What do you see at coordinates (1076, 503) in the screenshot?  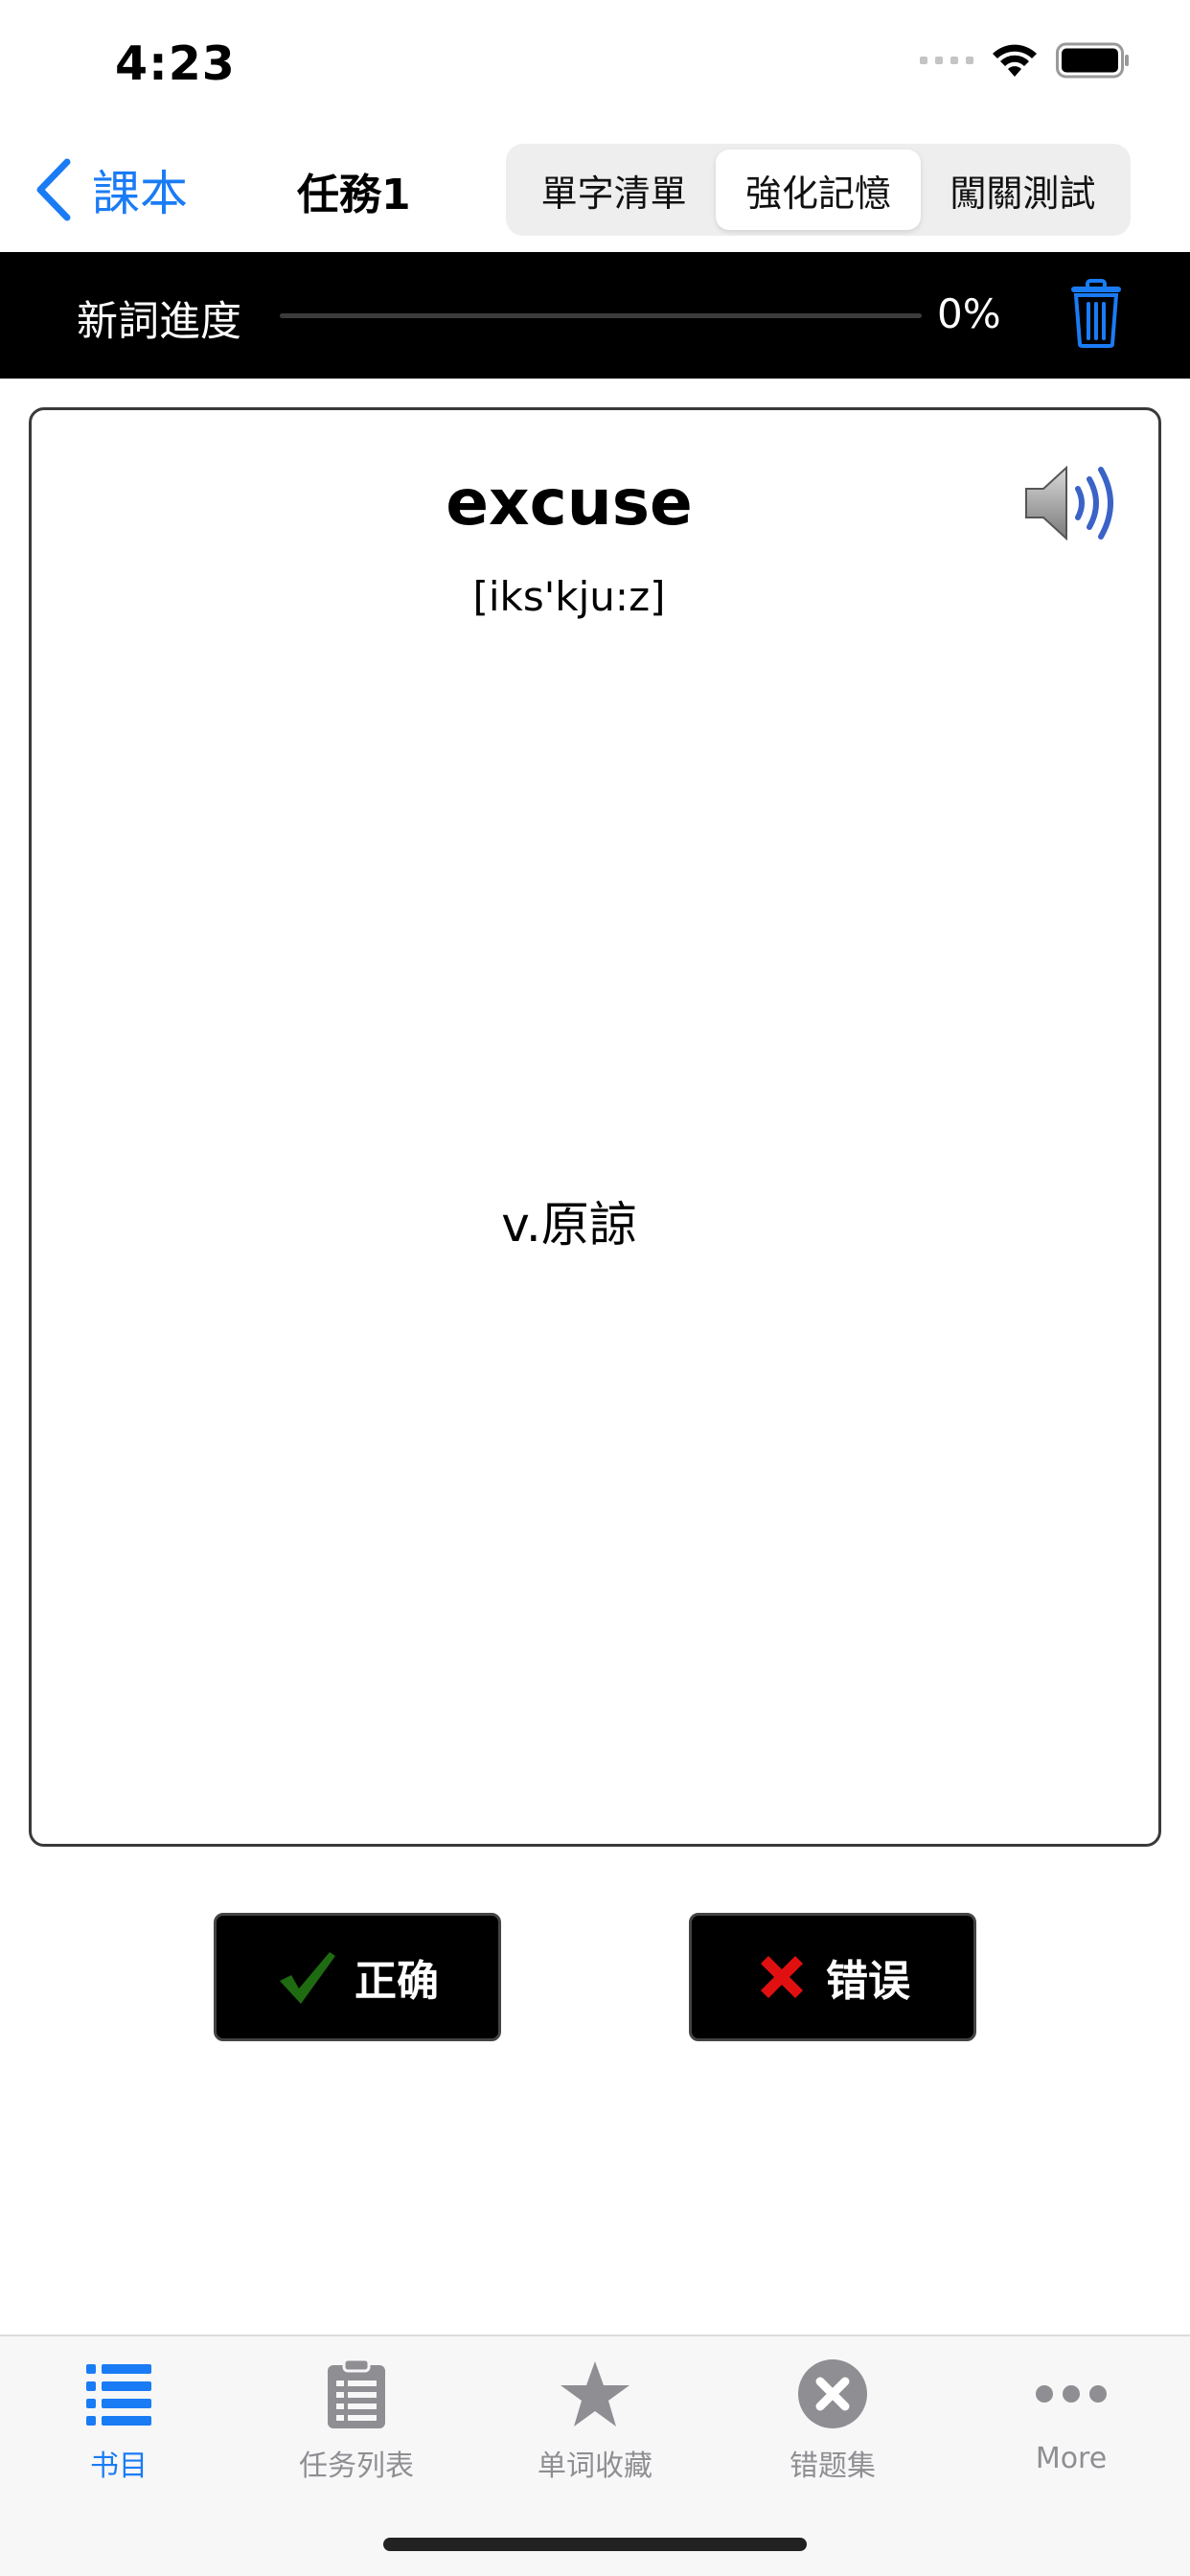 I see `speaker-icon` at bounding box center [1076, 503].